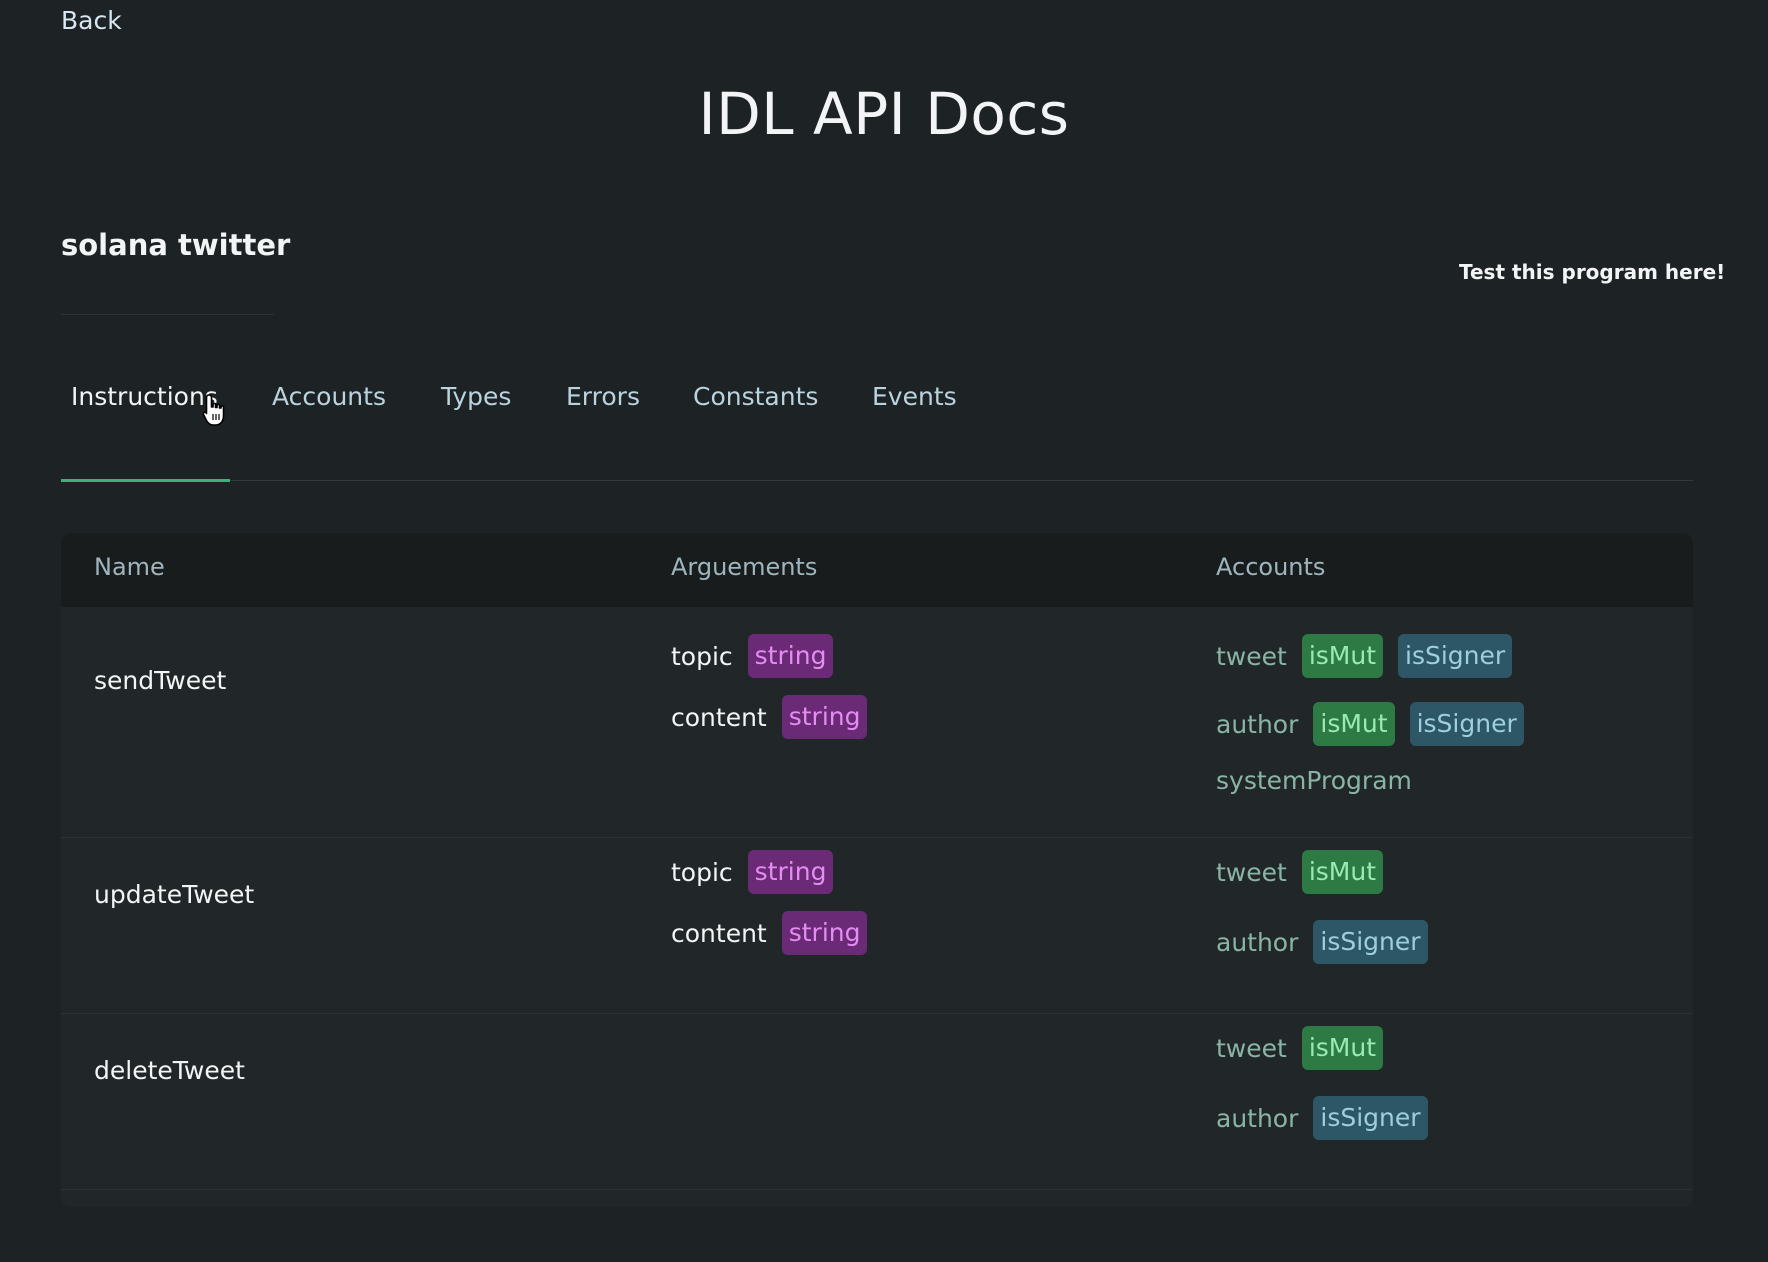  Describe the element at coordinates (1592, 272) in the screenshot. I see `test-program-link: Test this program here!` at that location.